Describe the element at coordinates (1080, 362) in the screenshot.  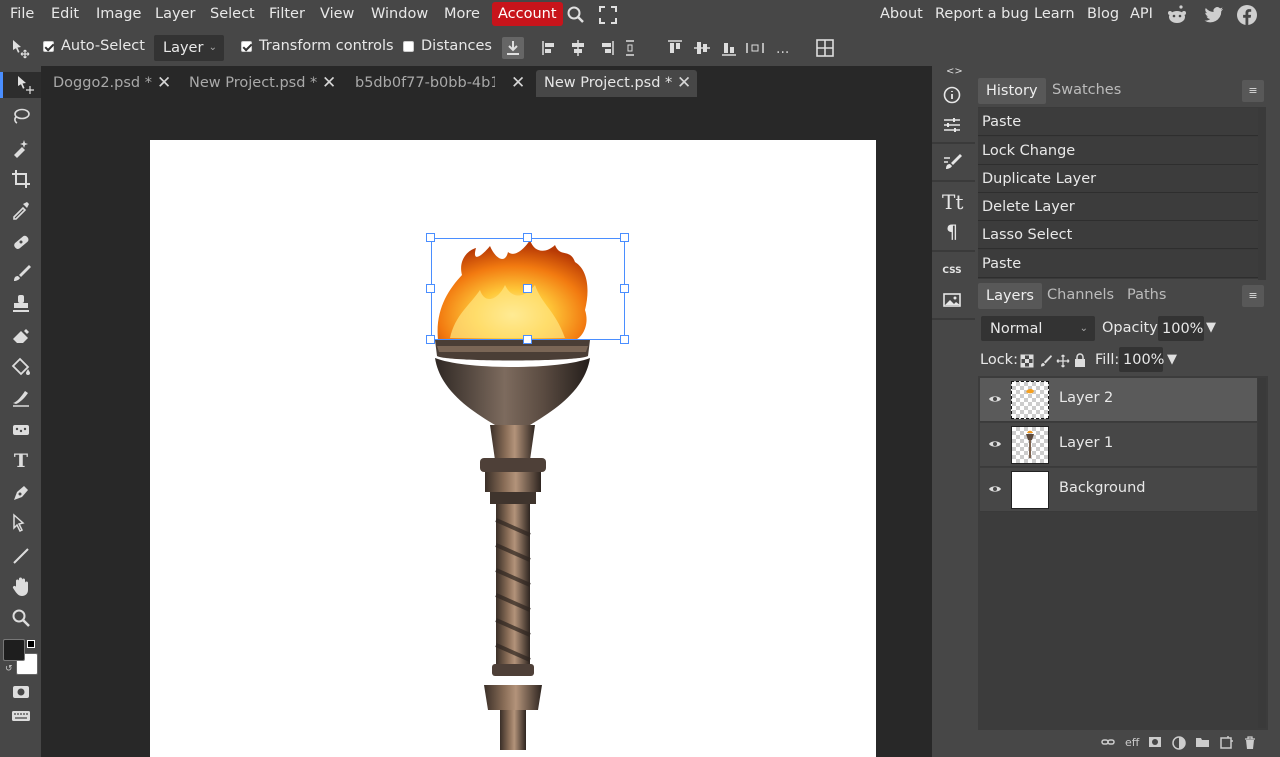
I see `lock-all-icon` at that location.